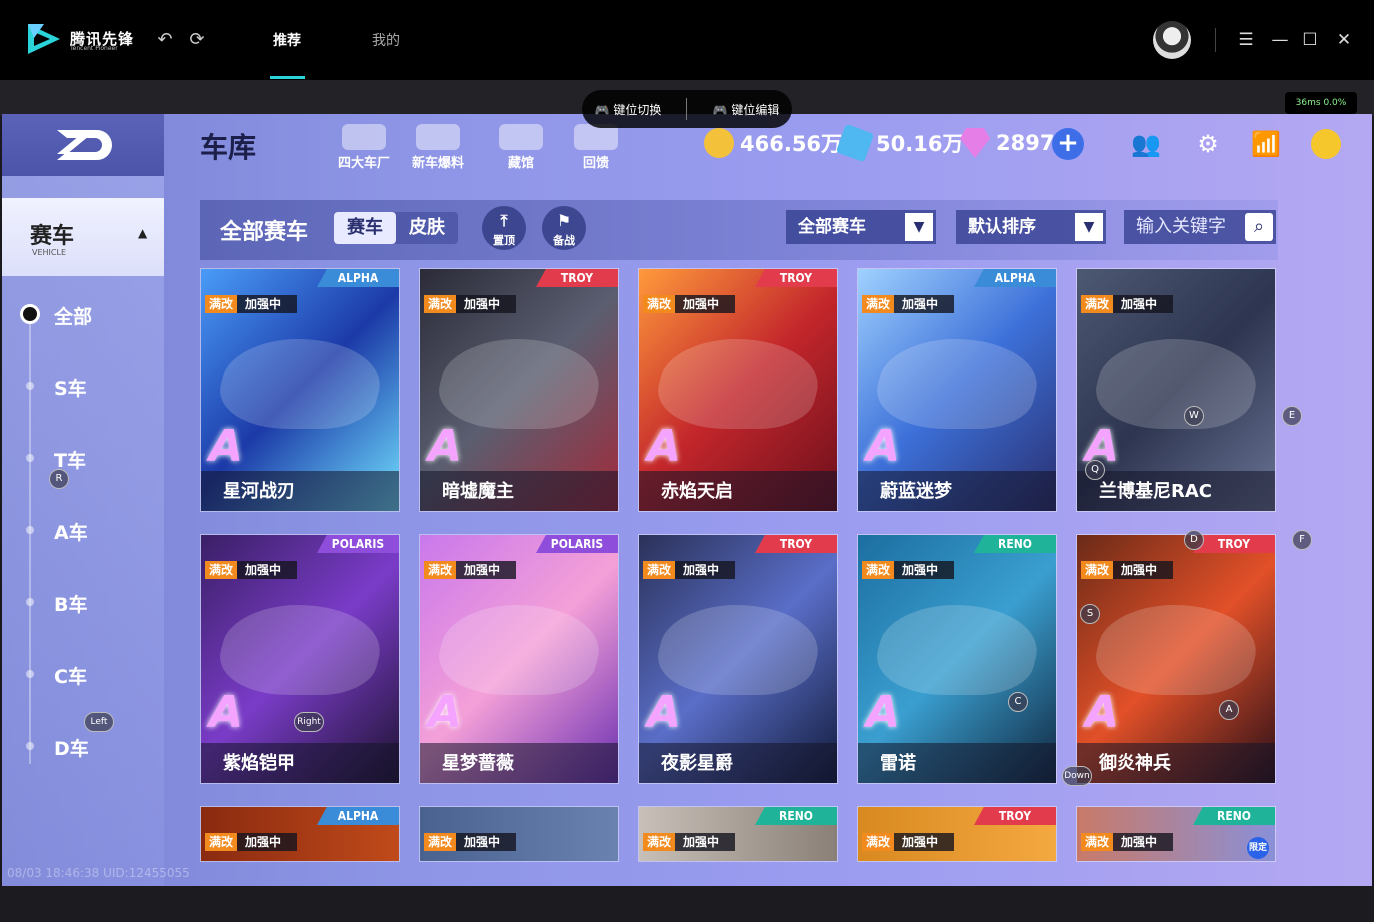  What do you see at coordinates (738, 834) in the screenshot?
I see `car-card: RENO 满改 加强中` at bounding box center [738, 834].